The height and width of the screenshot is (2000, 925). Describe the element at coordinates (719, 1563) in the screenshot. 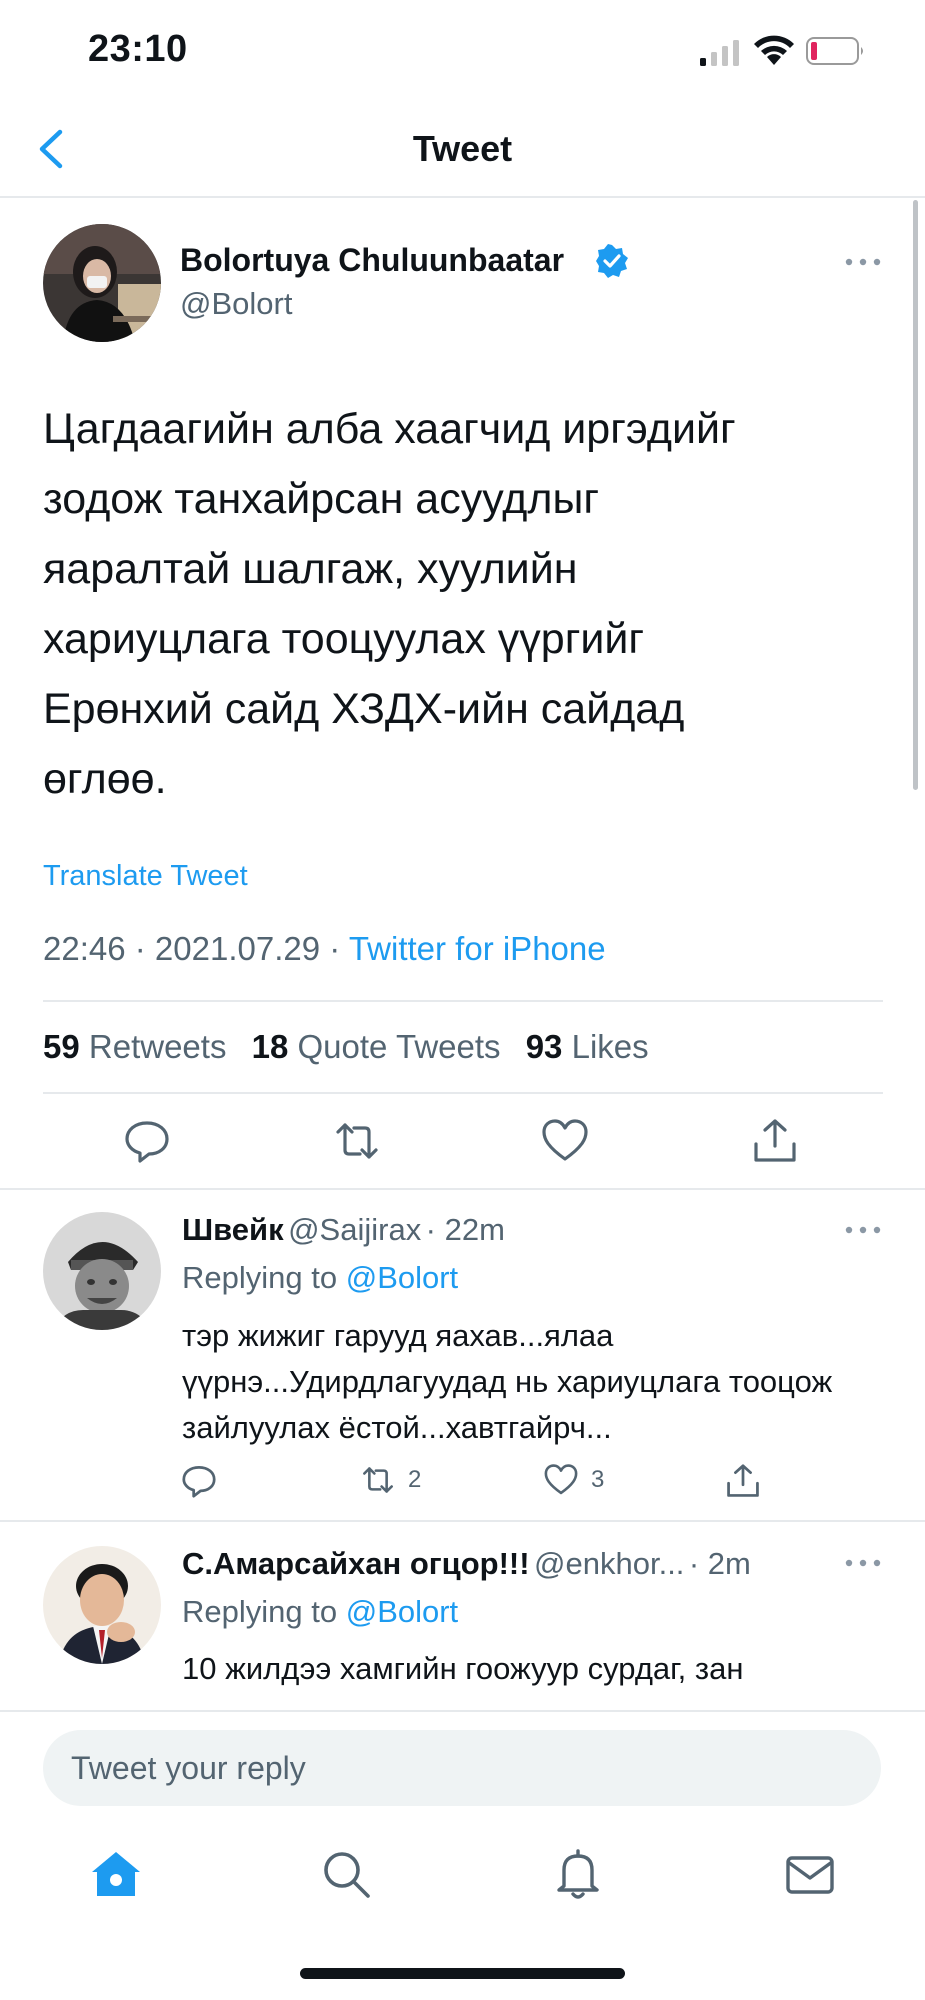

I see `reply-age: · 2m` at that location.